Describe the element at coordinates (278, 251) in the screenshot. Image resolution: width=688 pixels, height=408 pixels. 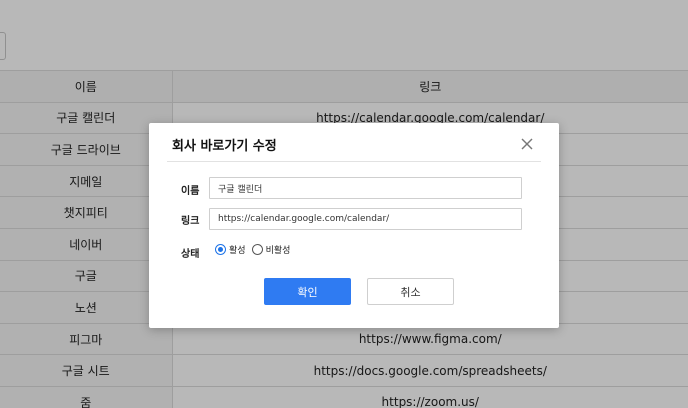
I see `radio-label-inactive: 비활성` at that location.